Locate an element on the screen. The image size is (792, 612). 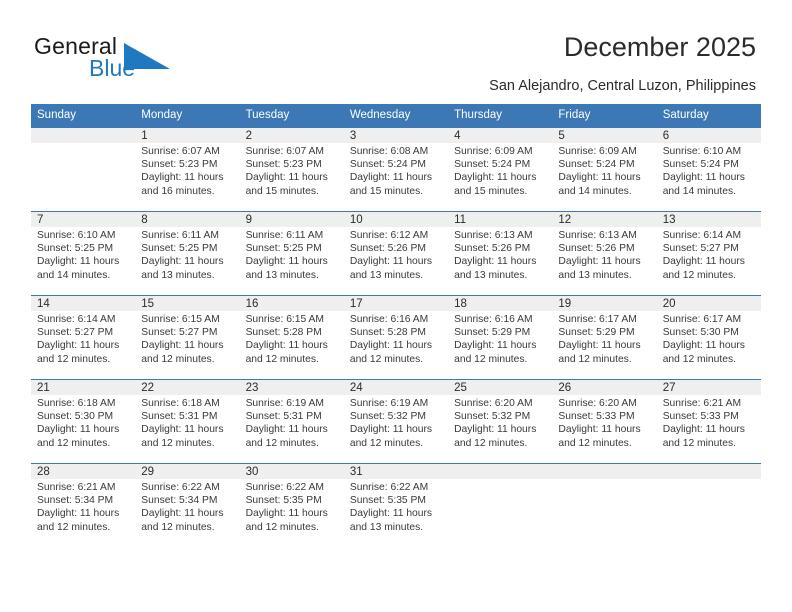
general-blue-logo: General Blue is located at coordinates (124, 59).